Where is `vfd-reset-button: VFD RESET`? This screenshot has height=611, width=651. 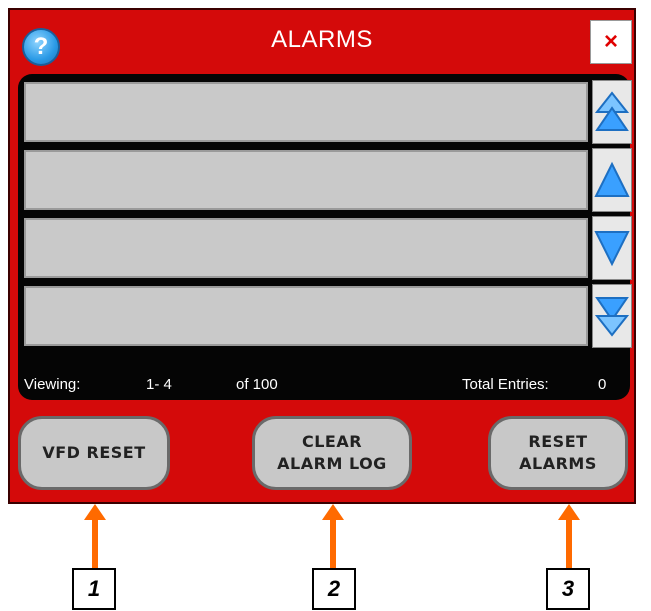 vfd-reset-button: VFD RESET is located at coordinates (94, 453).